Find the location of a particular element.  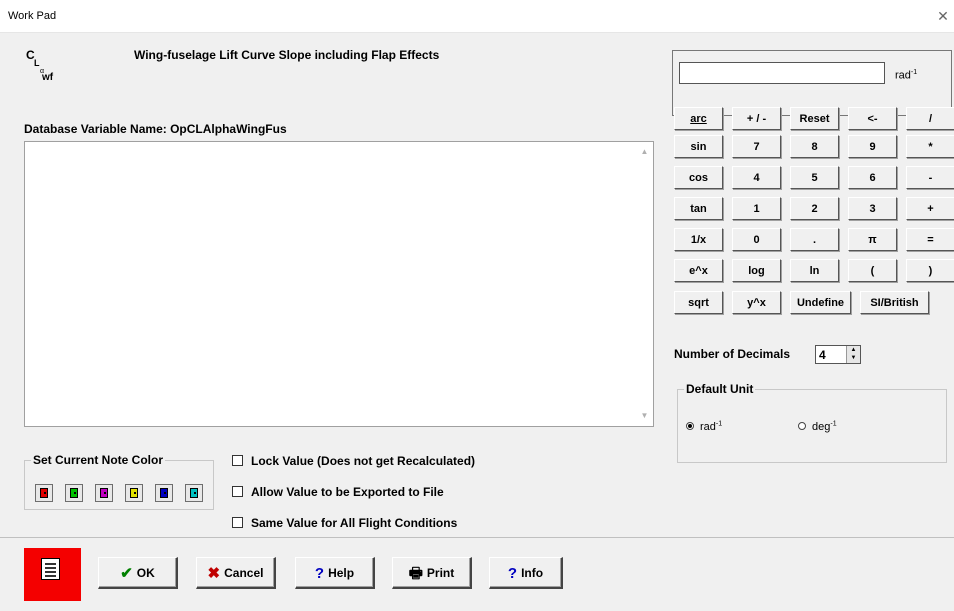

calc-key-: + is located at coordinates (930, 208).